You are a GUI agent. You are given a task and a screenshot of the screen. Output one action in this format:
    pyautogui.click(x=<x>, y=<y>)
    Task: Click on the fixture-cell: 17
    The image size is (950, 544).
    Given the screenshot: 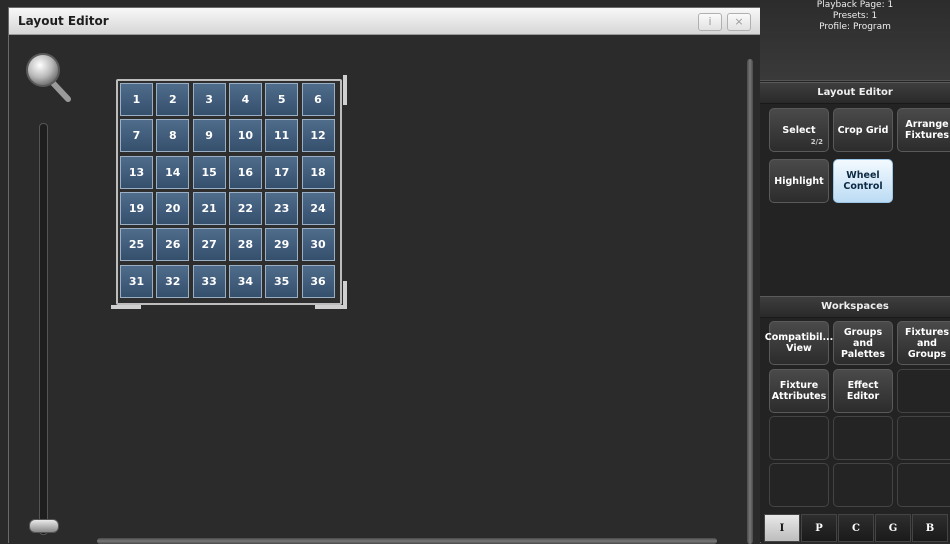 What is the action you would take?
    pyautogui.click(x=282, y=172)
    